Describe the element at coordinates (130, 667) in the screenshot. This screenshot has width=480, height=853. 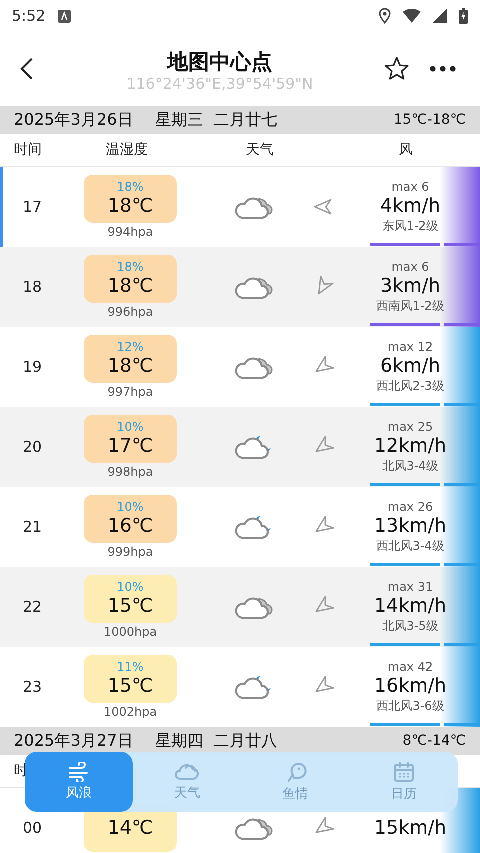
I see `humidity-text: 11%` at that location.